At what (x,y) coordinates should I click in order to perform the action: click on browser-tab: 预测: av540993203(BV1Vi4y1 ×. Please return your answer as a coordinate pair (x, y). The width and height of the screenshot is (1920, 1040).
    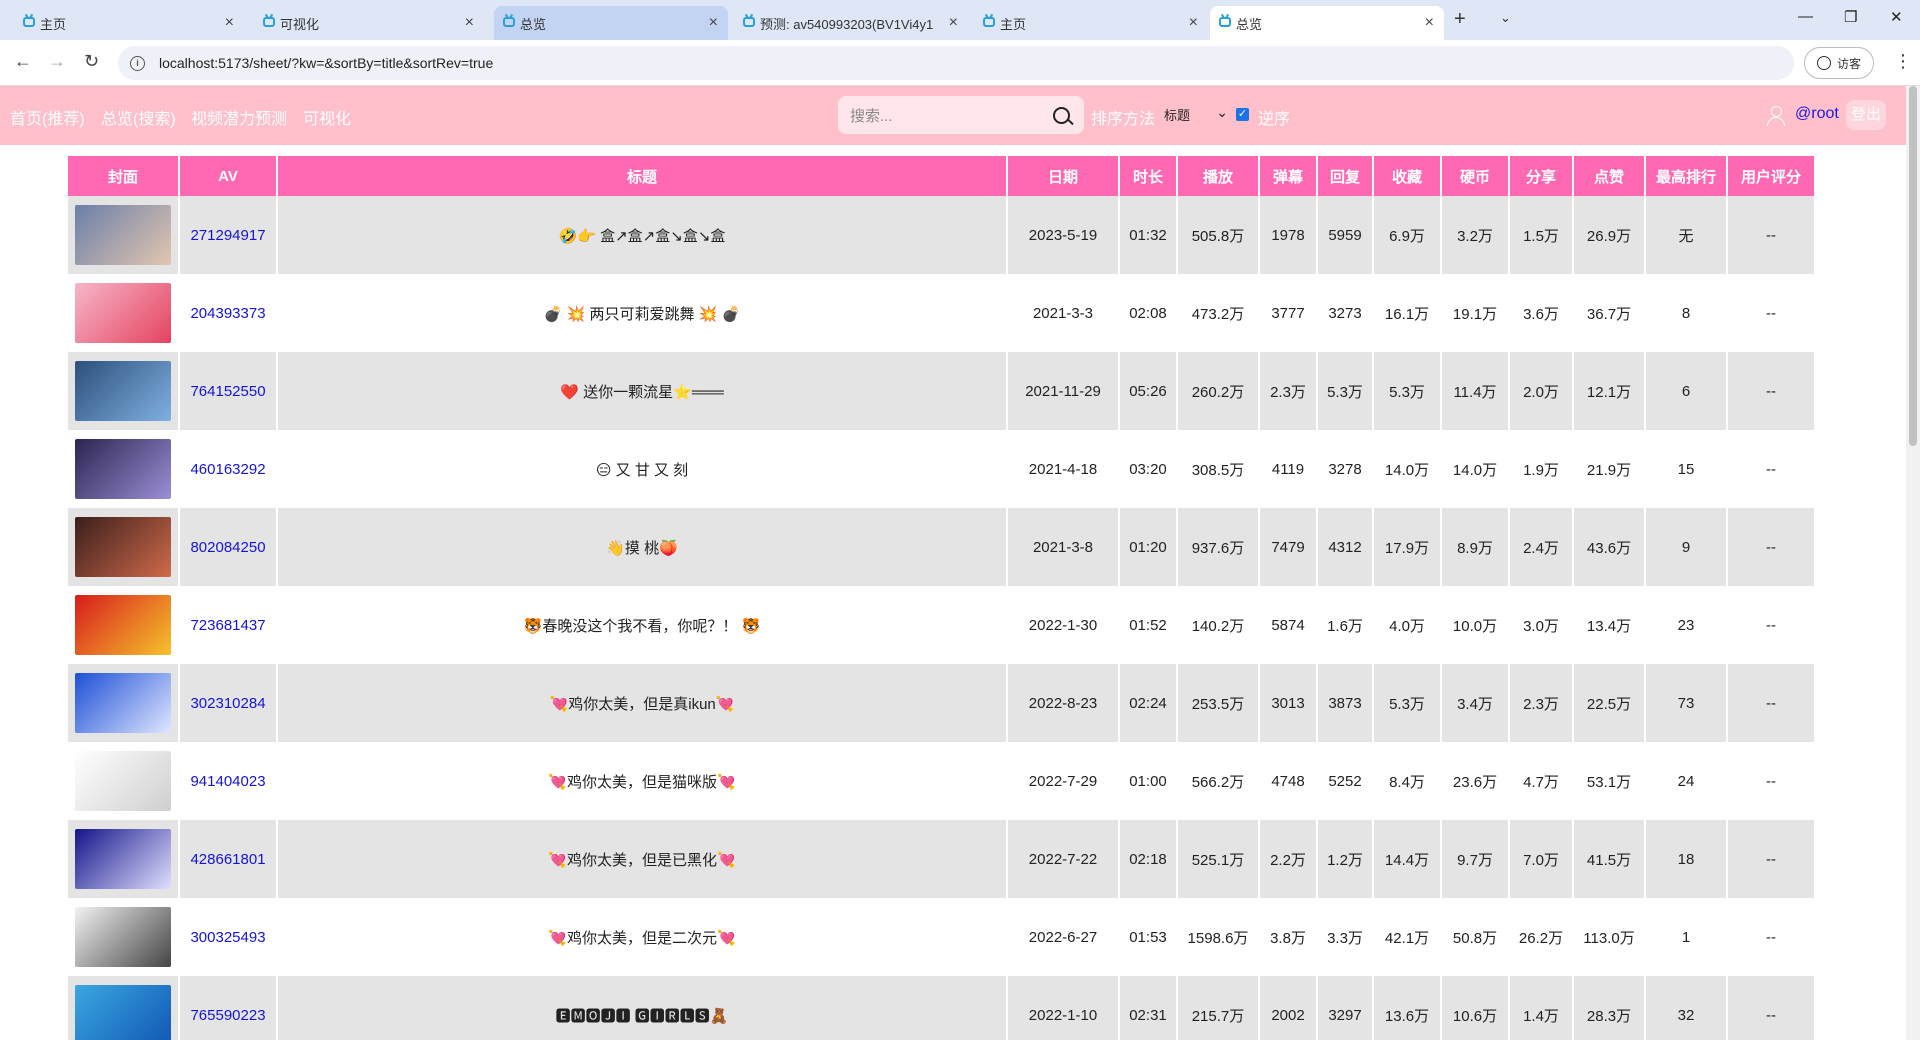
    Looking at the image, I should click on (851, 23).